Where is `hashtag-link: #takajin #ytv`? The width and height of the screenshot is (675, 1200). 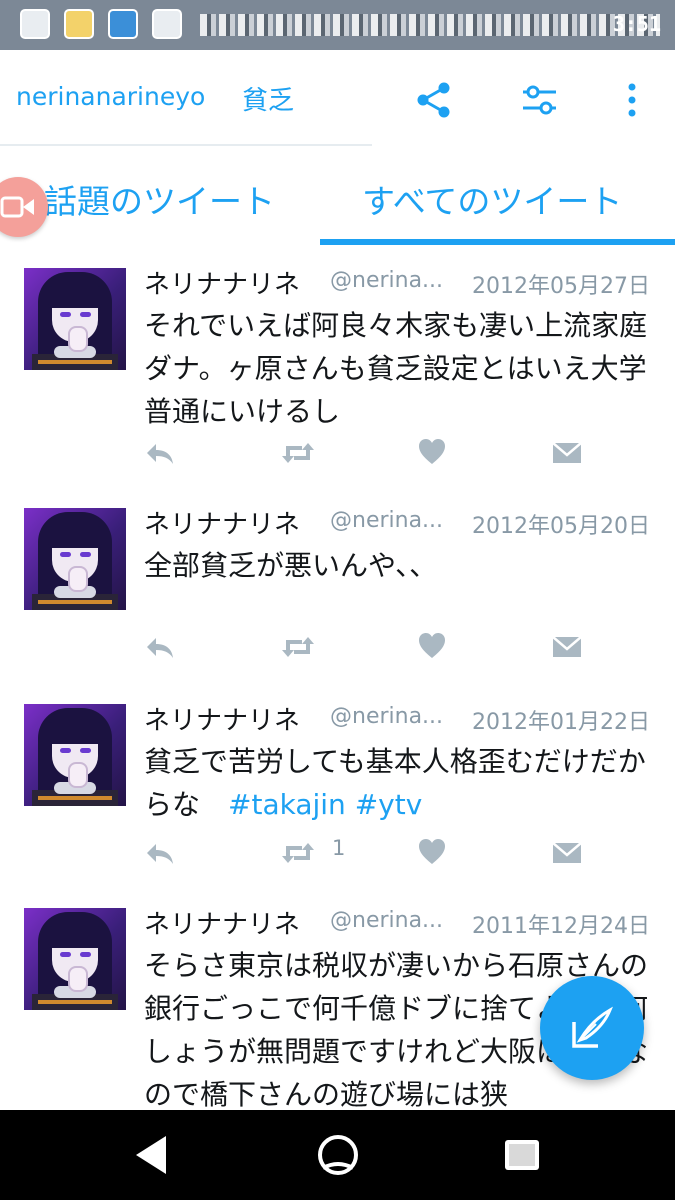 hashtag-link: #takajin #ytv is located at coordinates (325, 804).